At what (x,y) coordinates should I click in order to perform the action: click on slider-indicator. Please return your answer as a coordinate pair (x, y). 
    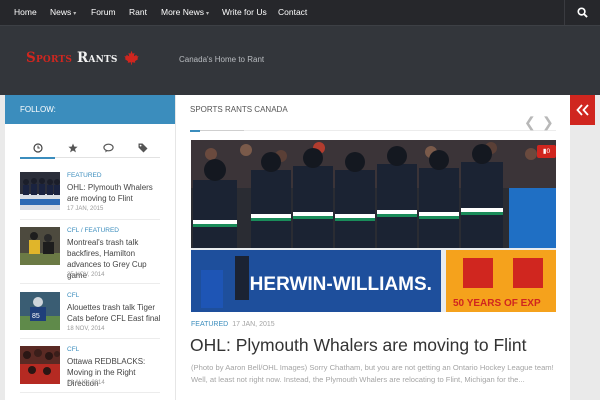
    Looking at the image, I should click on (222, 130).